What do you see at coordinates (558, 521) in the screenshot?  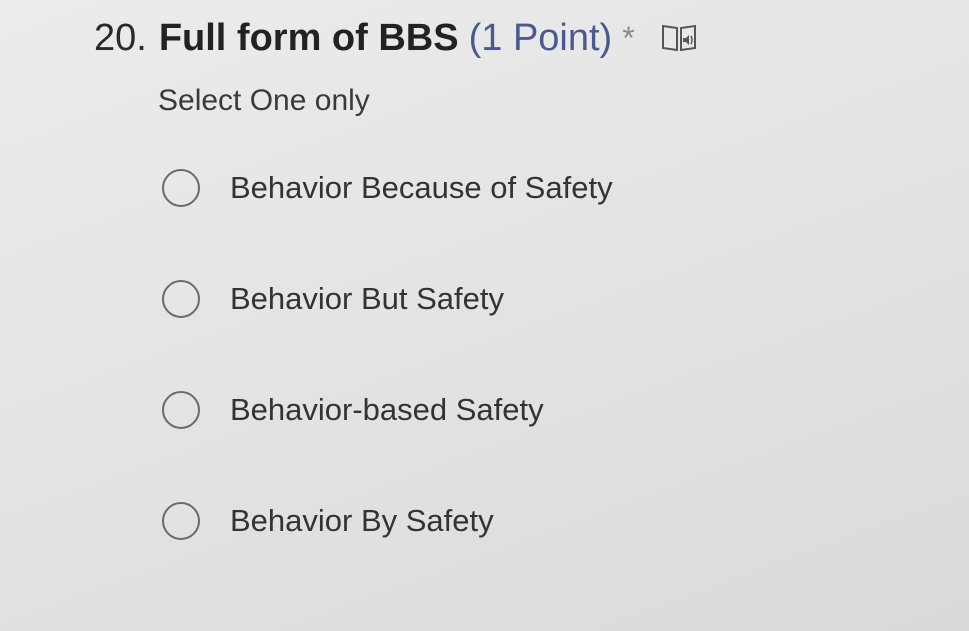 I see `option-4: Behavior By Safety` at bounding box center [558, 521].